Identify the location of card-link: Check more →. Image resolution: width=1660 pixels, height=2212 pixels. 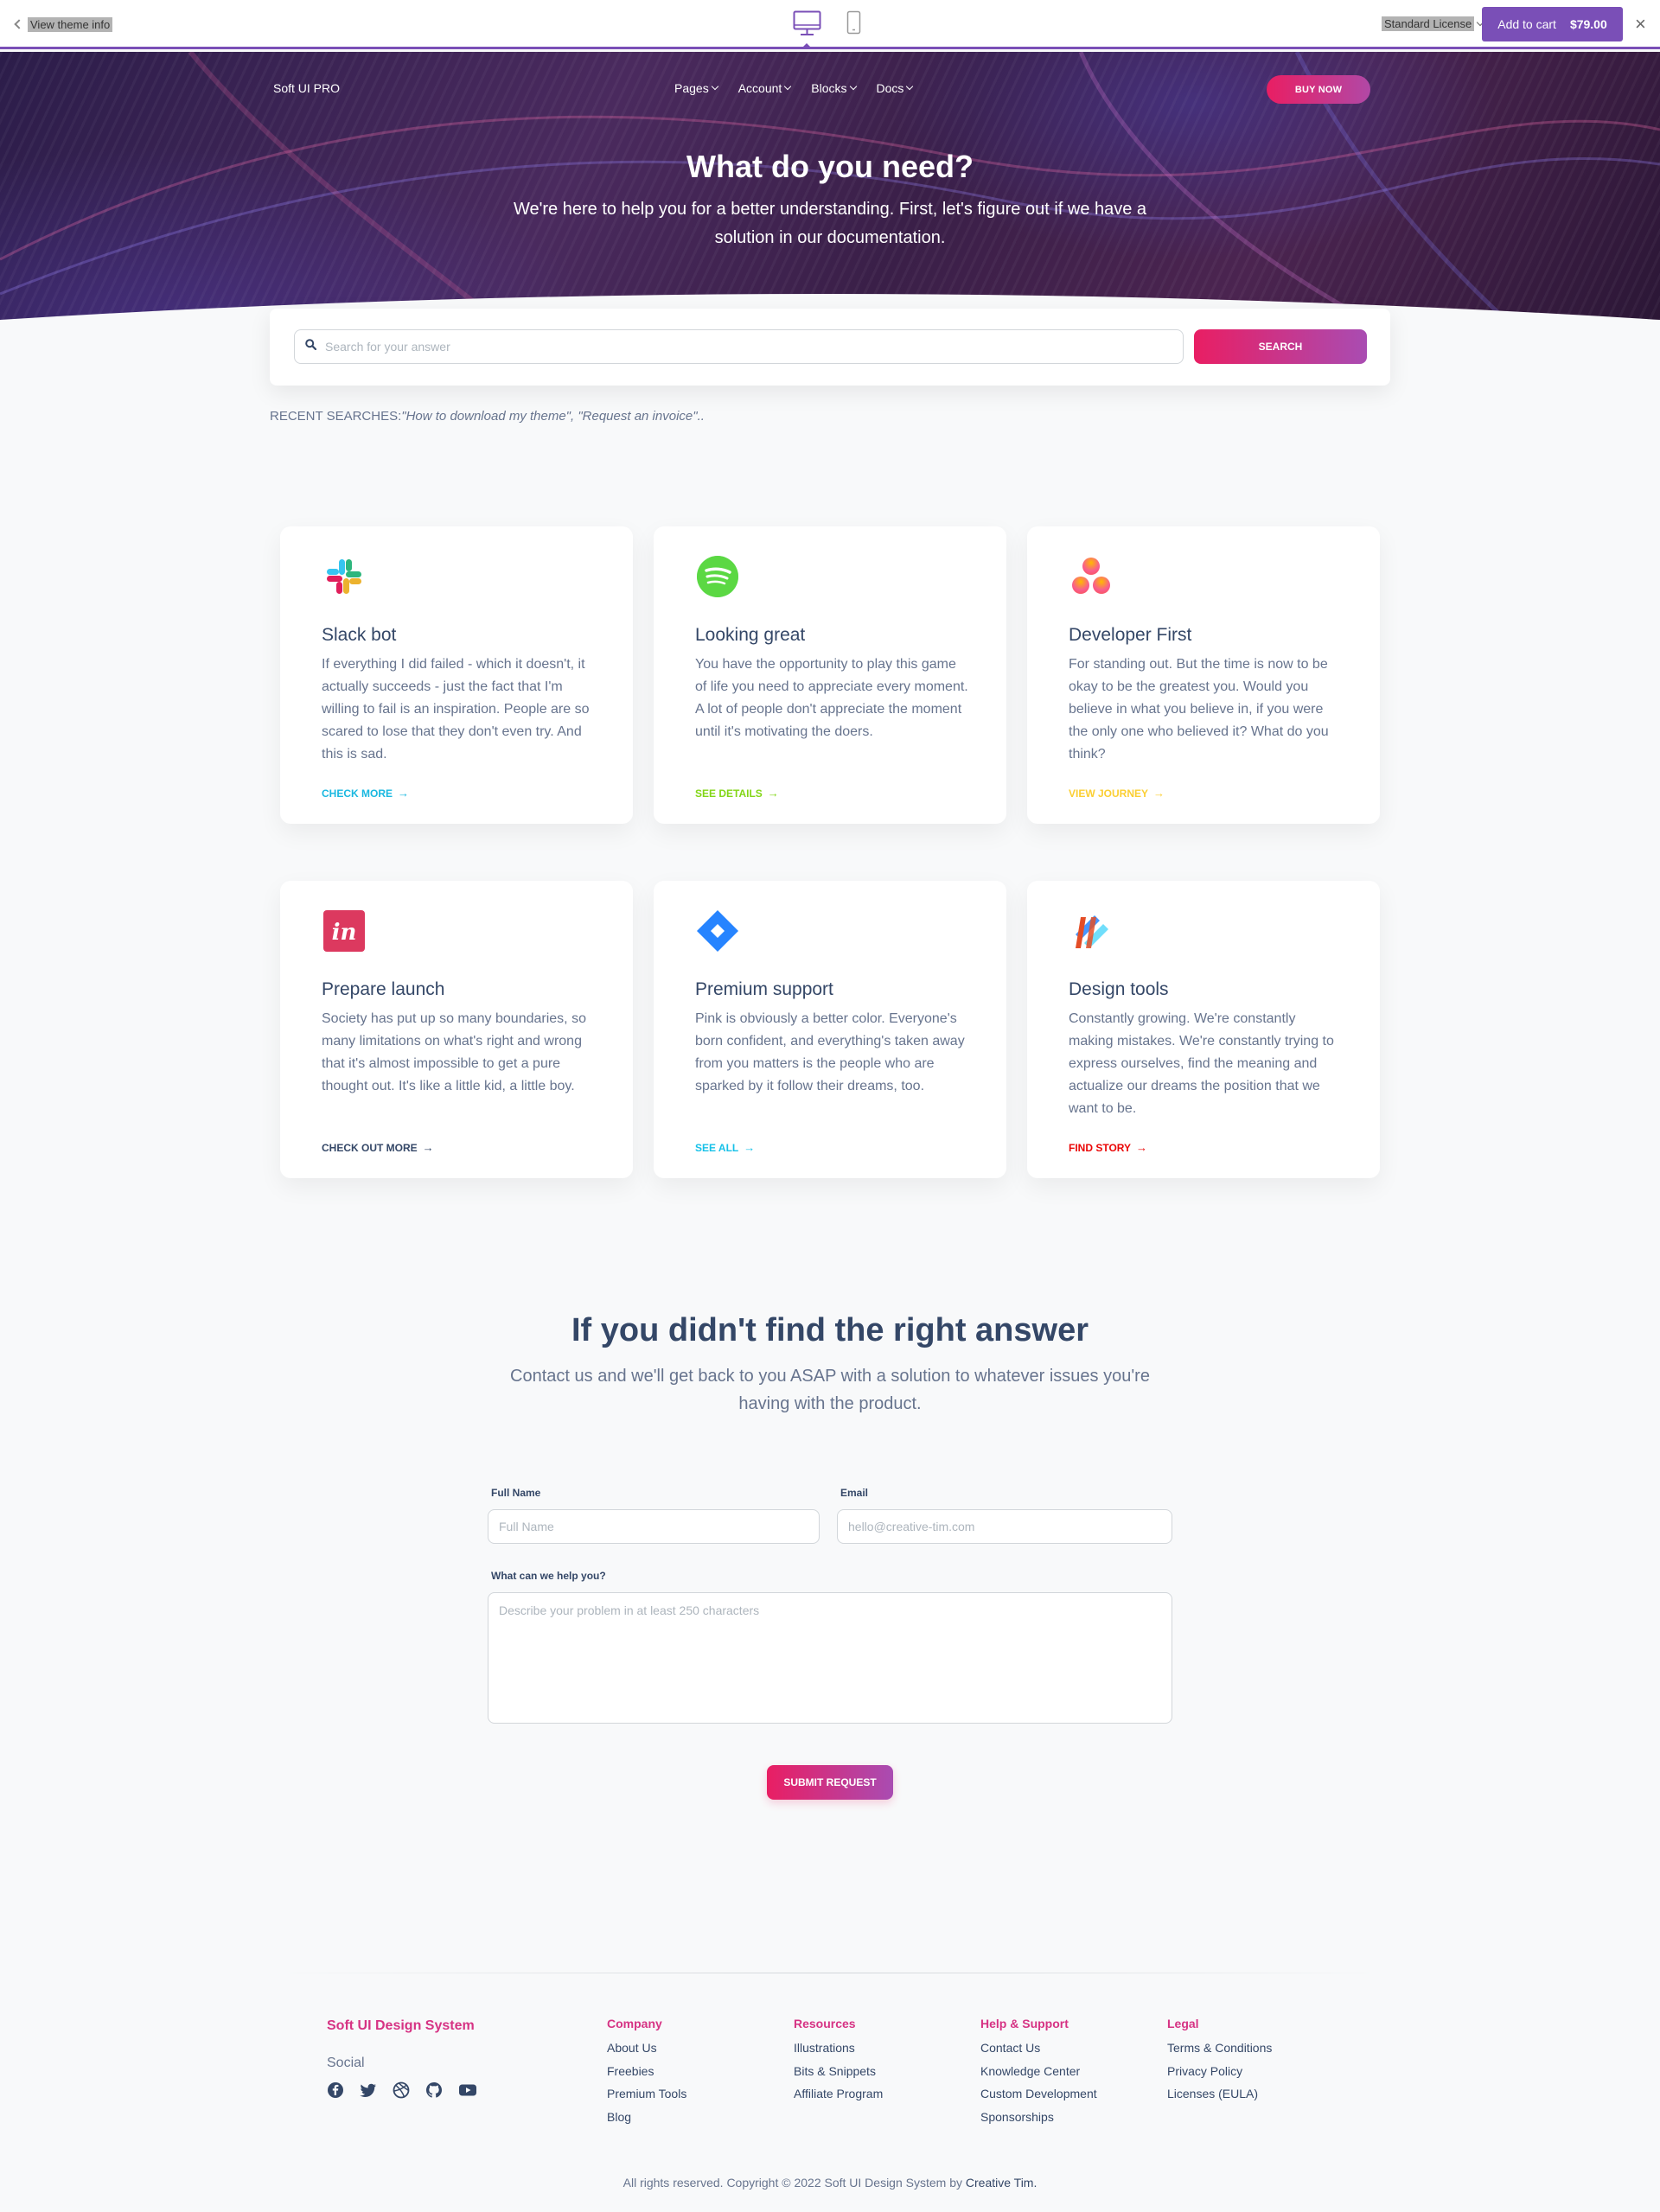
(365, 793).